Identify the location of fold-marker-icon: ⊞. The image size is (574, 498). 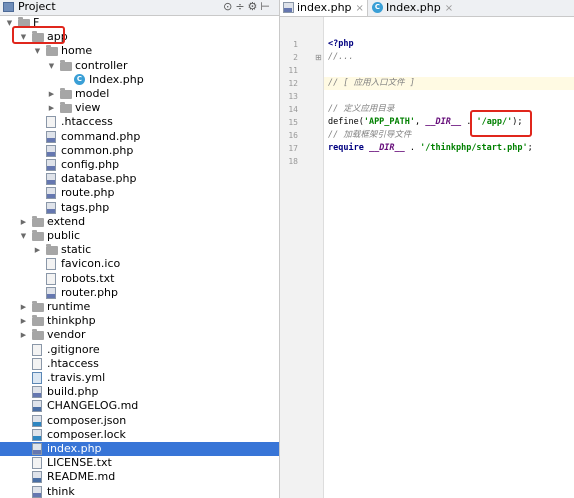
(318, 57).